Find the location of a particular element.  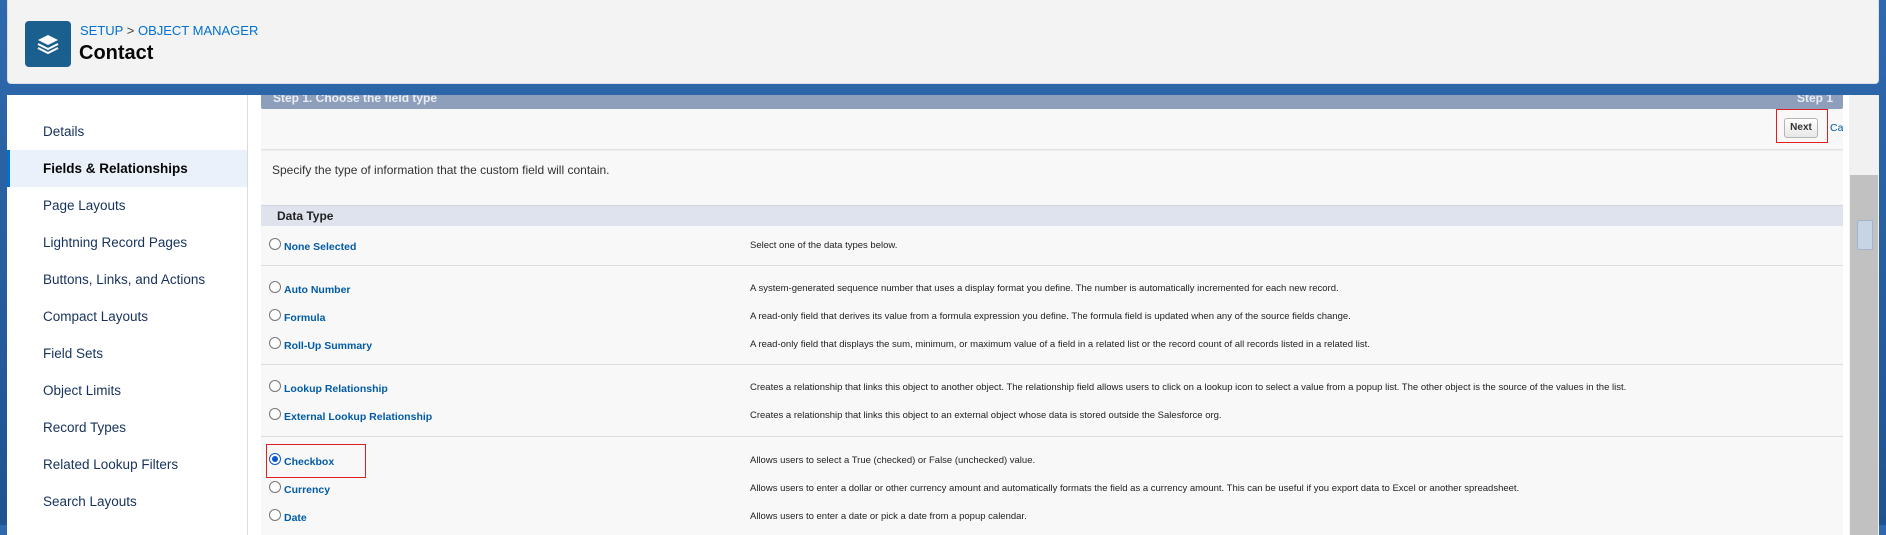

option-label: External Lookup Relationship is located at coordinates (358, 417).